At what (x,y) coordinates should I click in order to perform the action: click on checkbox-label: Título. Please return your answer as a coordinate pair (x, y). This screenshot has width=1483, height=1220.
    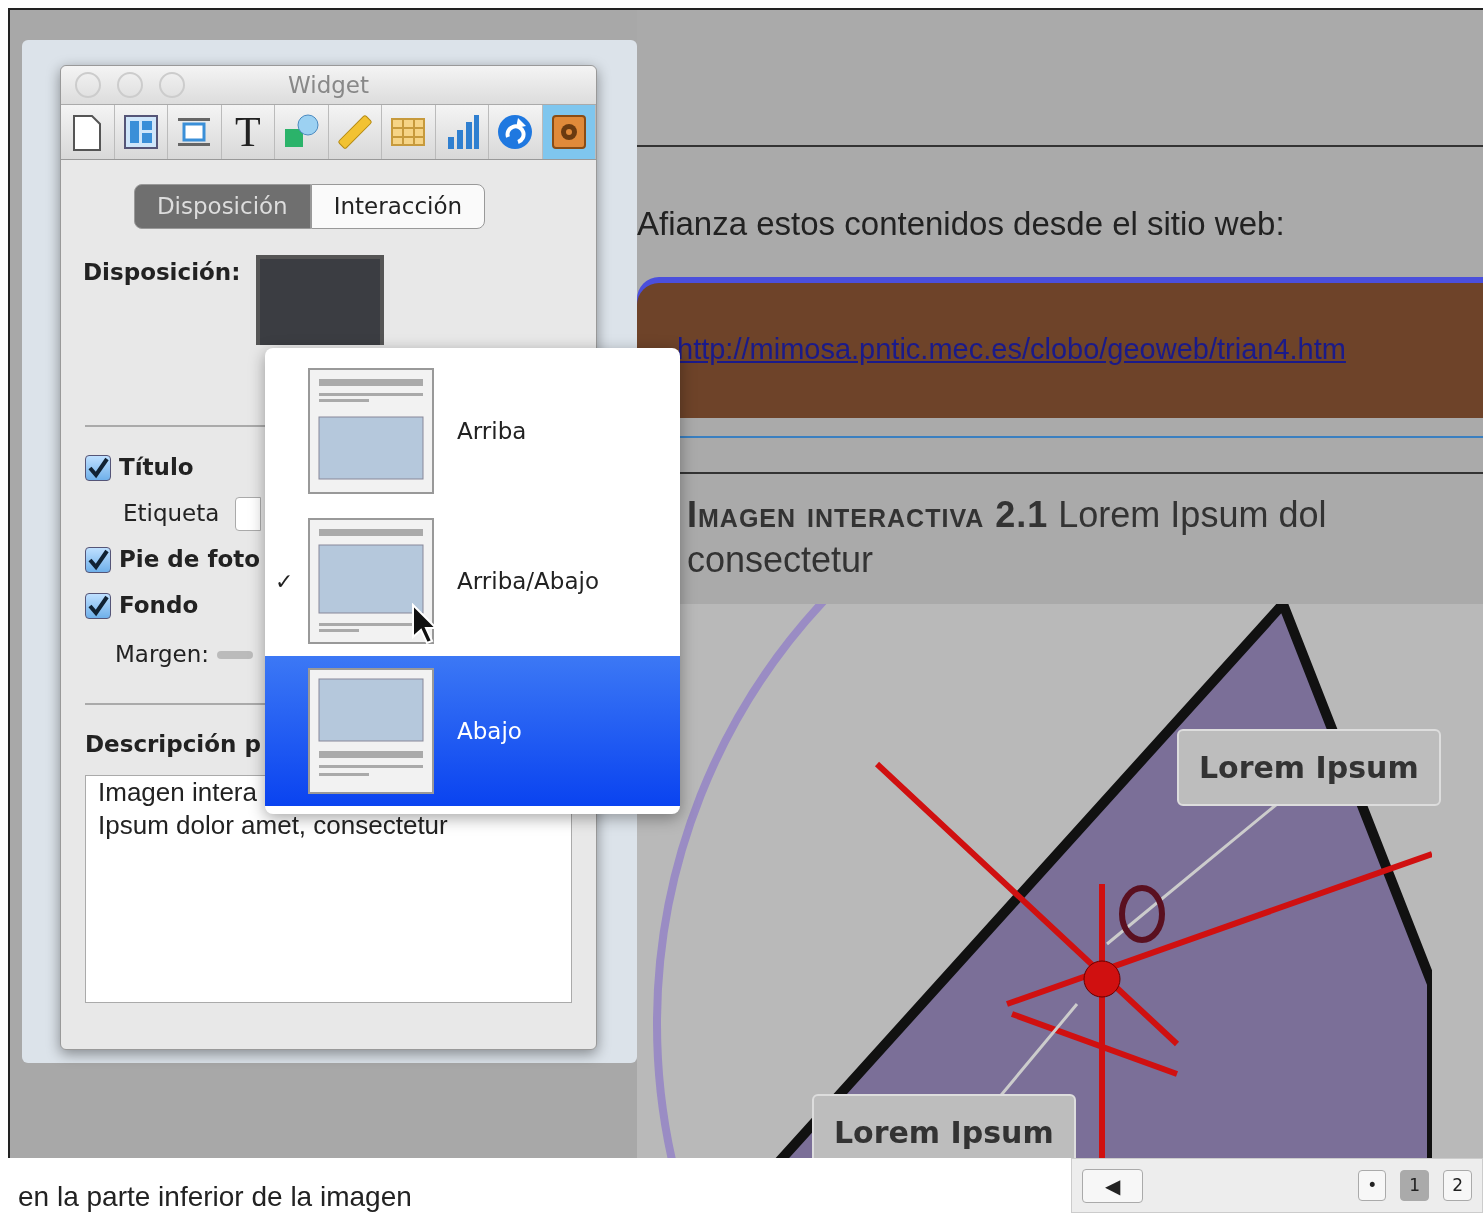
    Looking at the image, I should click on (156, 468).